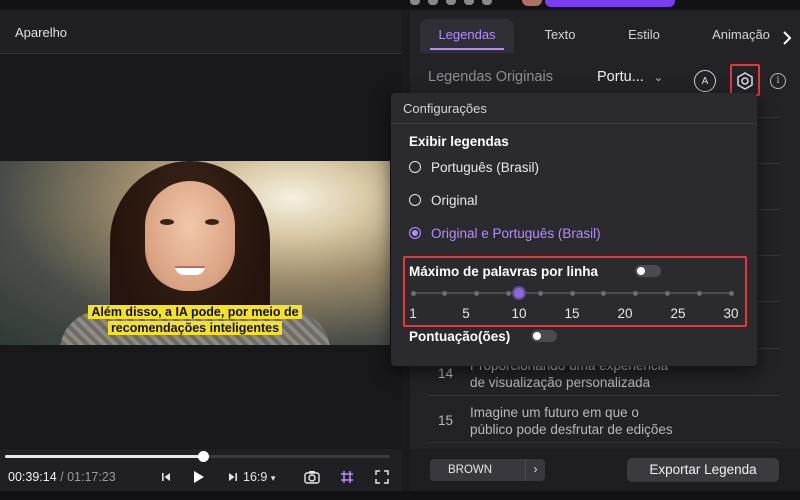  I want to click on play-icon, so click(199, 477).